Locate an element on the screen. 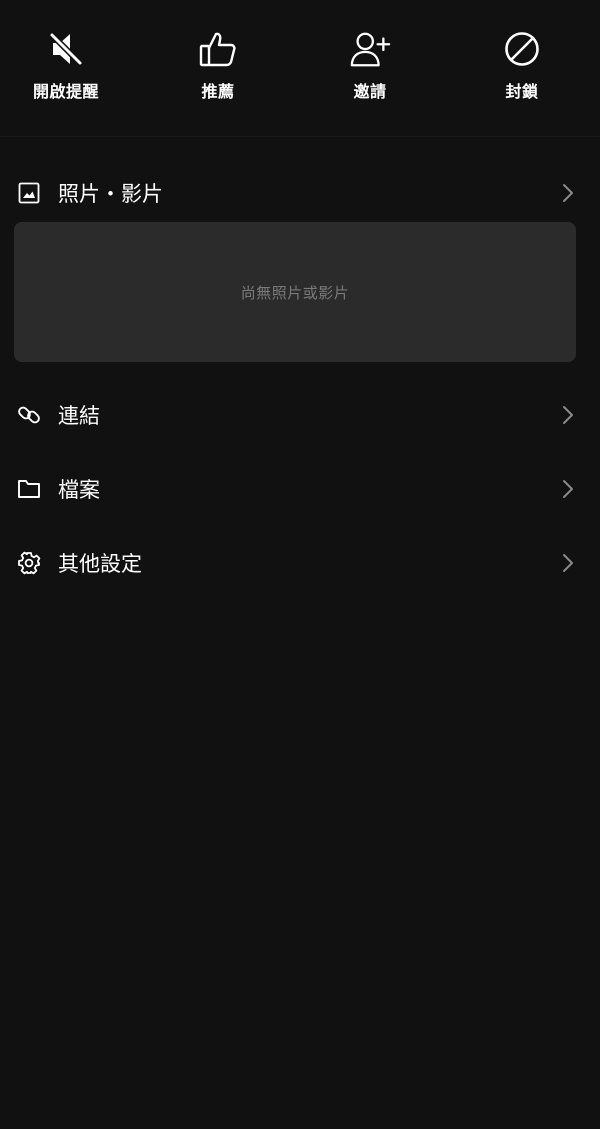 This screenshot has width=600, height=1129. block-button: 封鎖 is located at coordinates (522, 68).